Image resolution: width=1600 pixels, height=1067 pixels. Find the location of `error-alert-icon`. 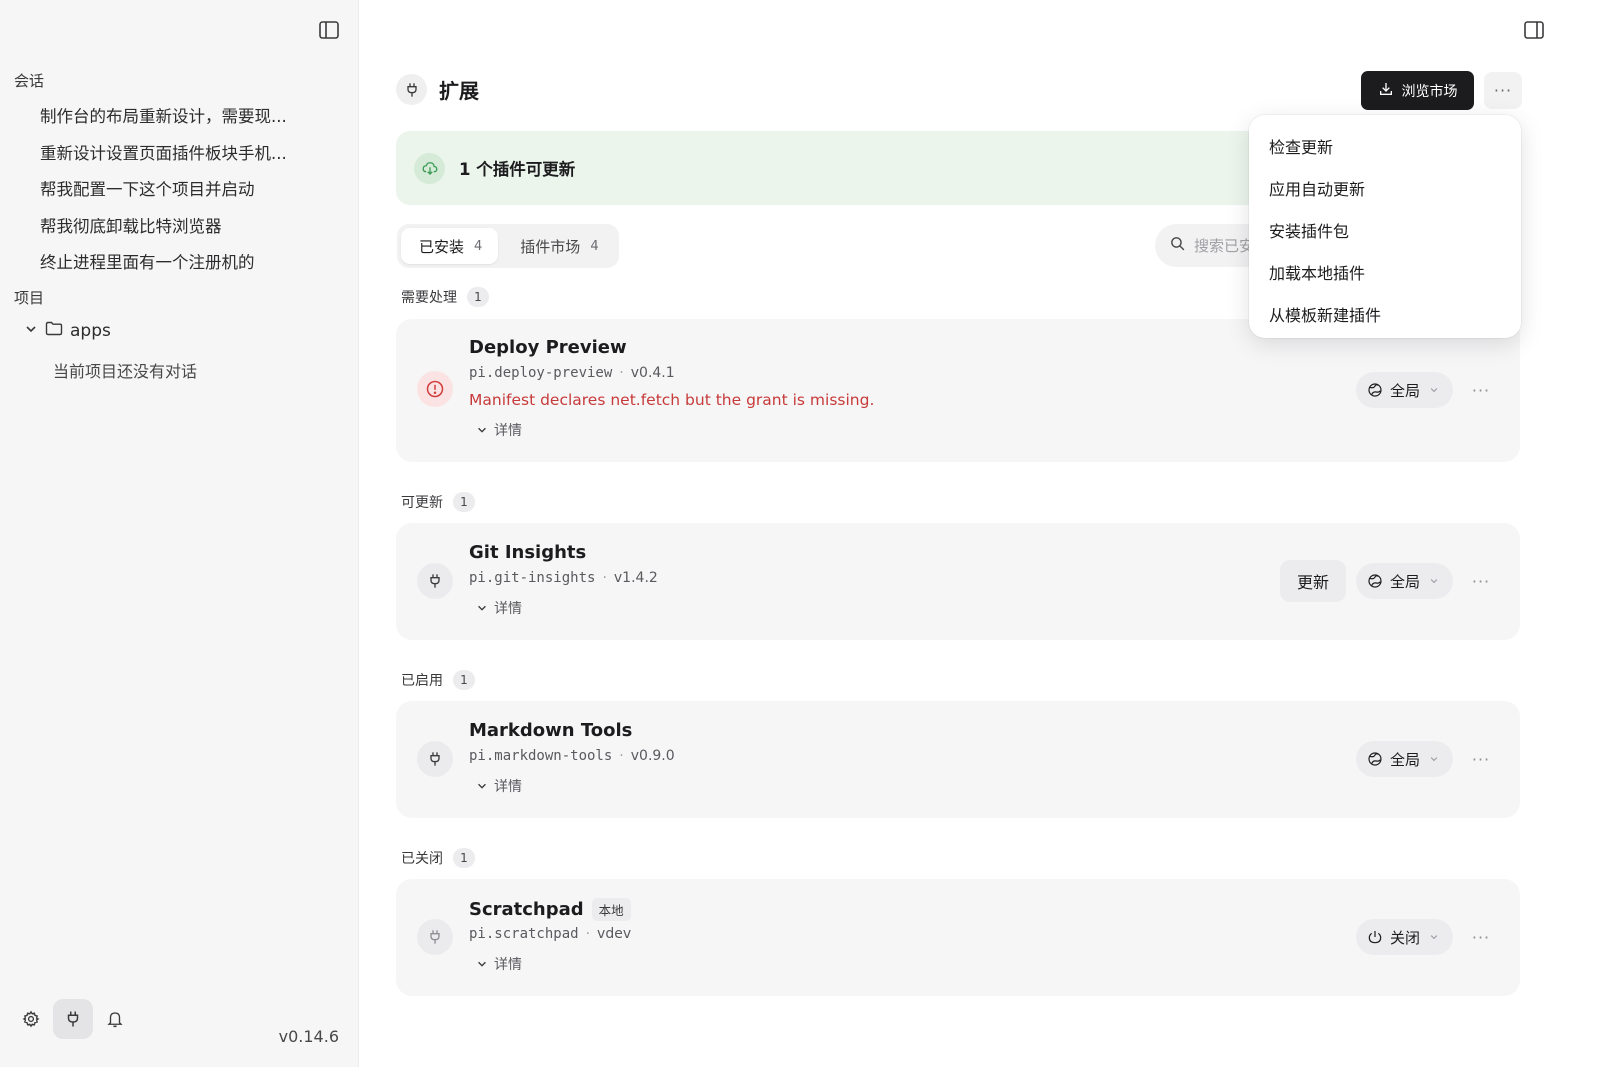

error-alert-icon is located at coordinates (435, 389).